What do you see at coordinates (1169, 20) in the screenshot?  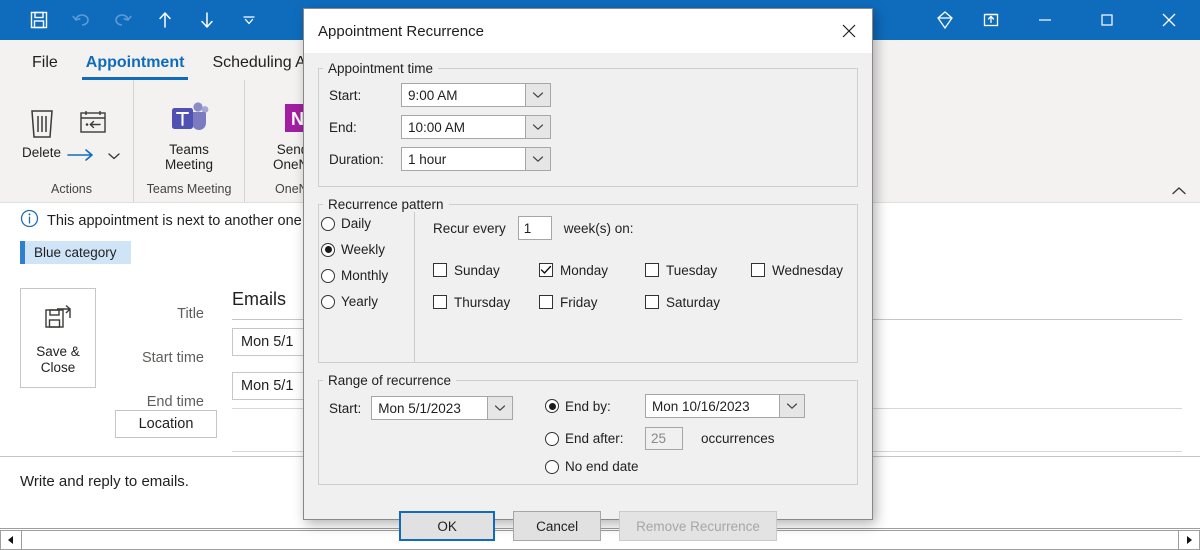 I see `close-icon` at bounding box center [1169, 20].